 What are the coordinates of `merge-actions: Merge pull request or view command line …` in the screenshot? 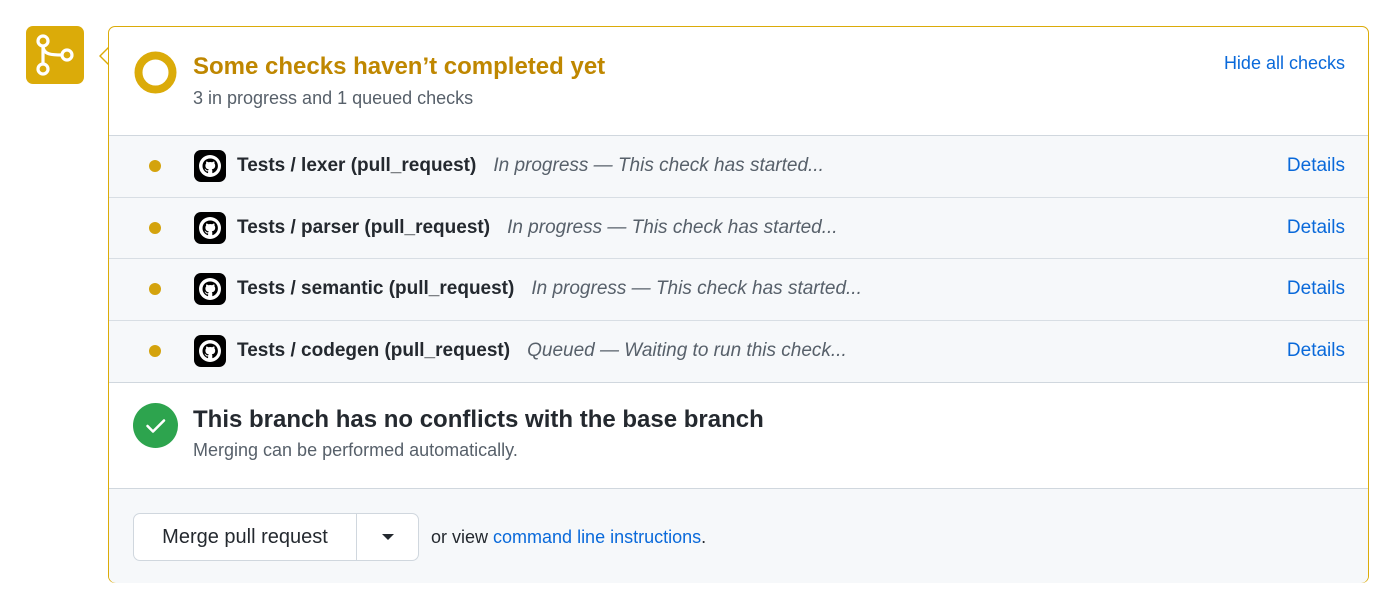 It's located at (738, 536).